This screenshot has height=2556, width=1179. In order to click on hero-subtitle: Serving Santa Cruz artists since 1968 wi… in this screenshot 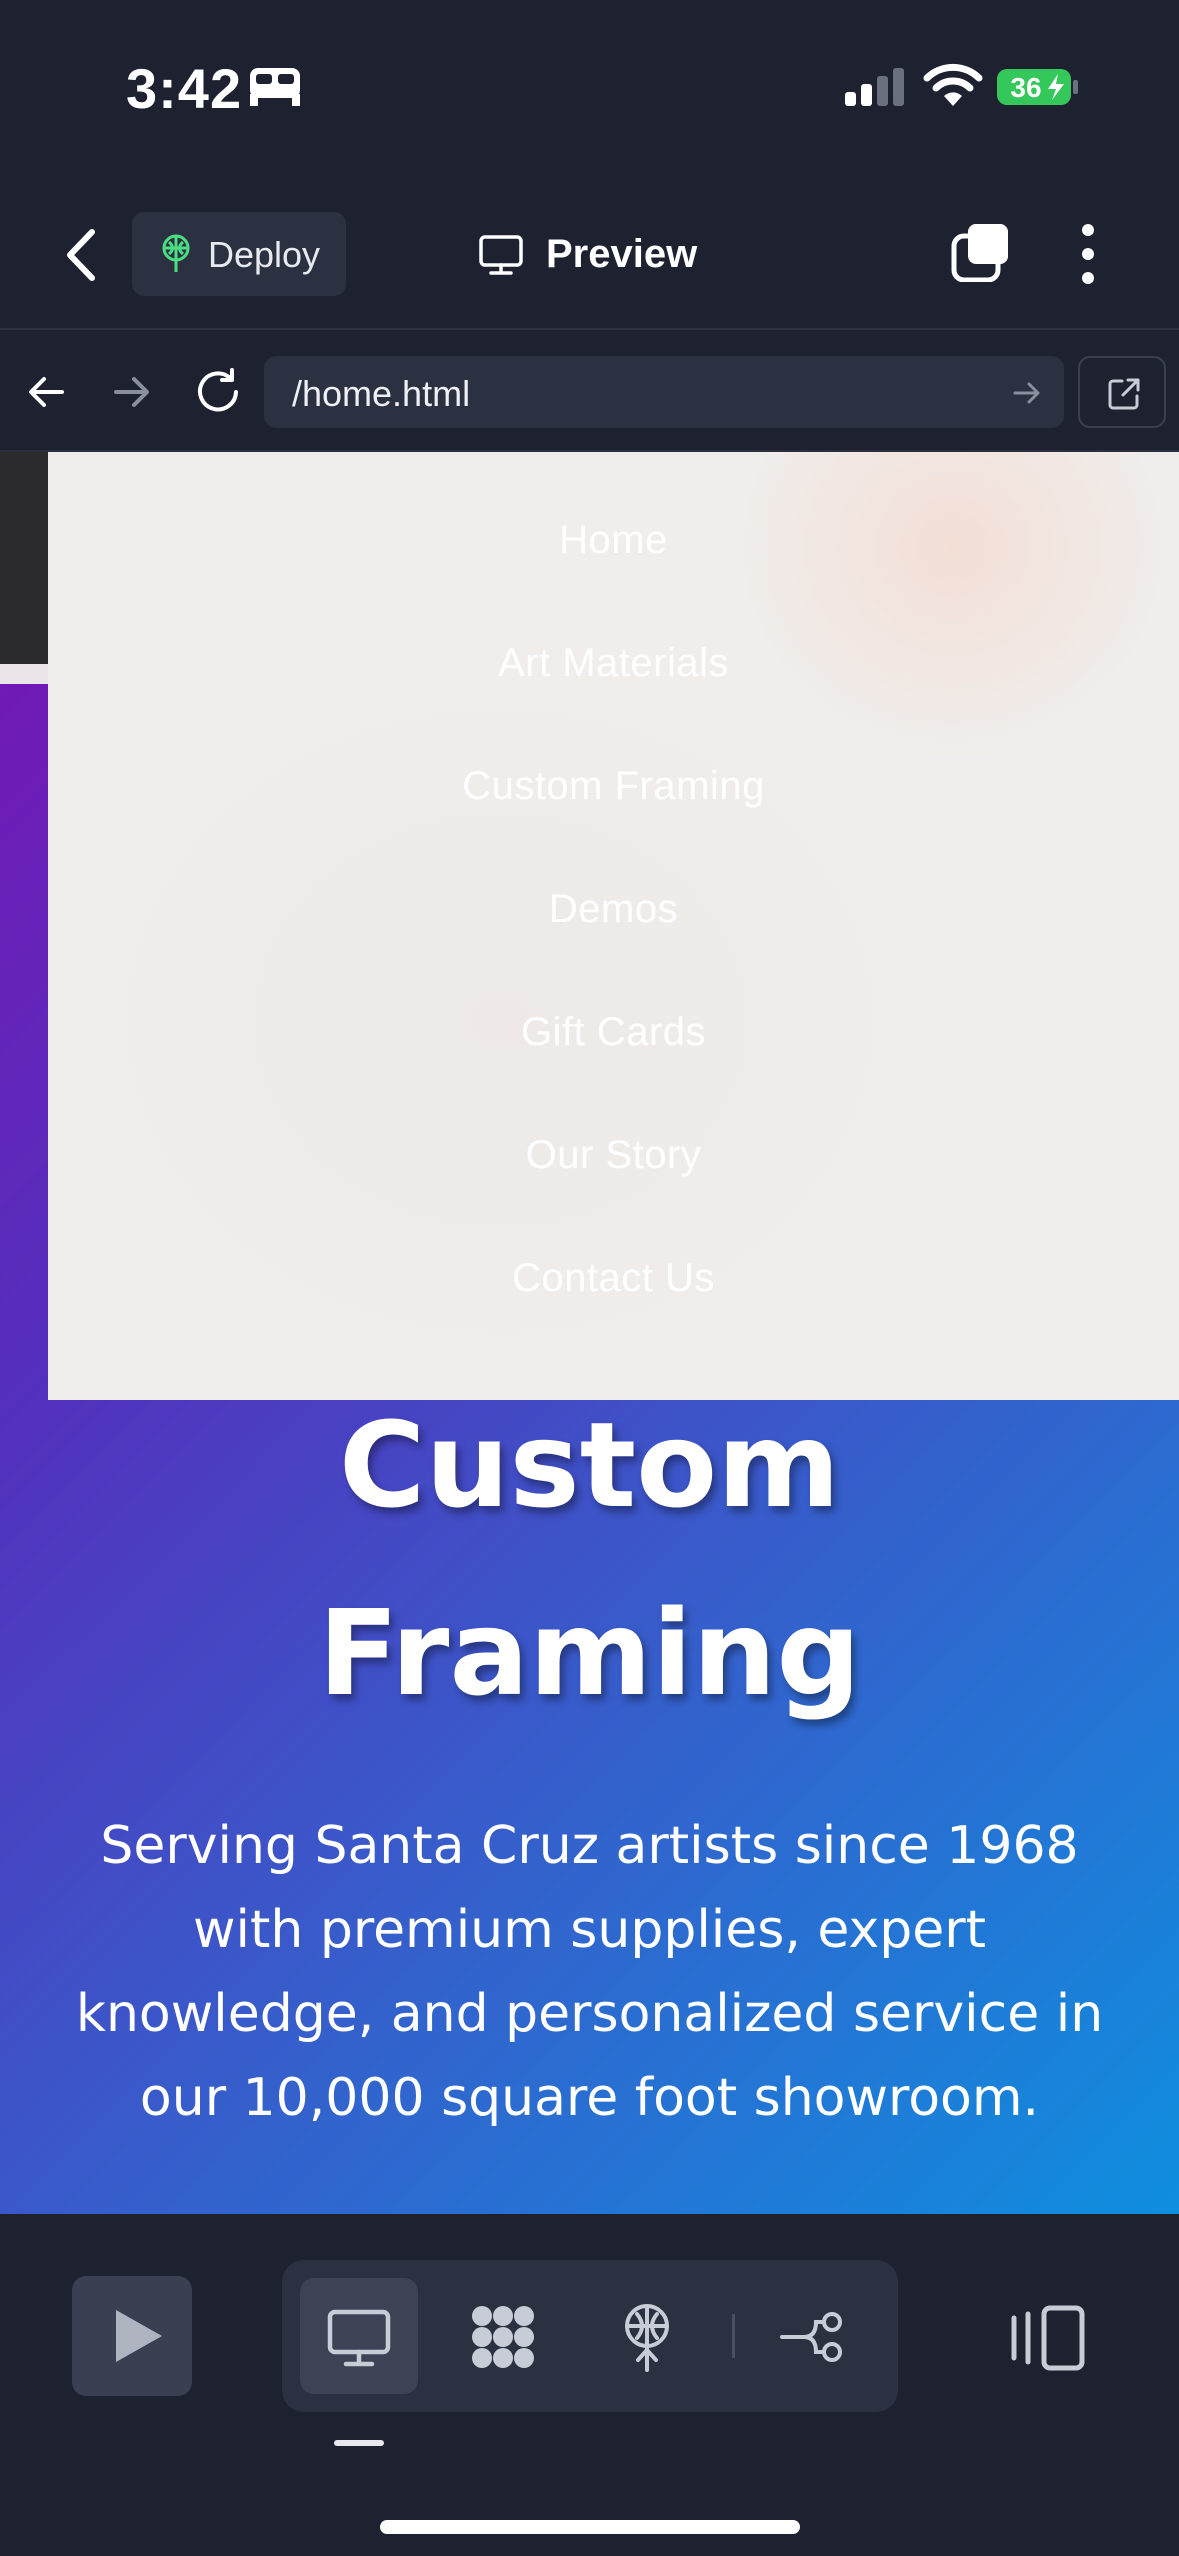, I will do `click(589, 1972)`.